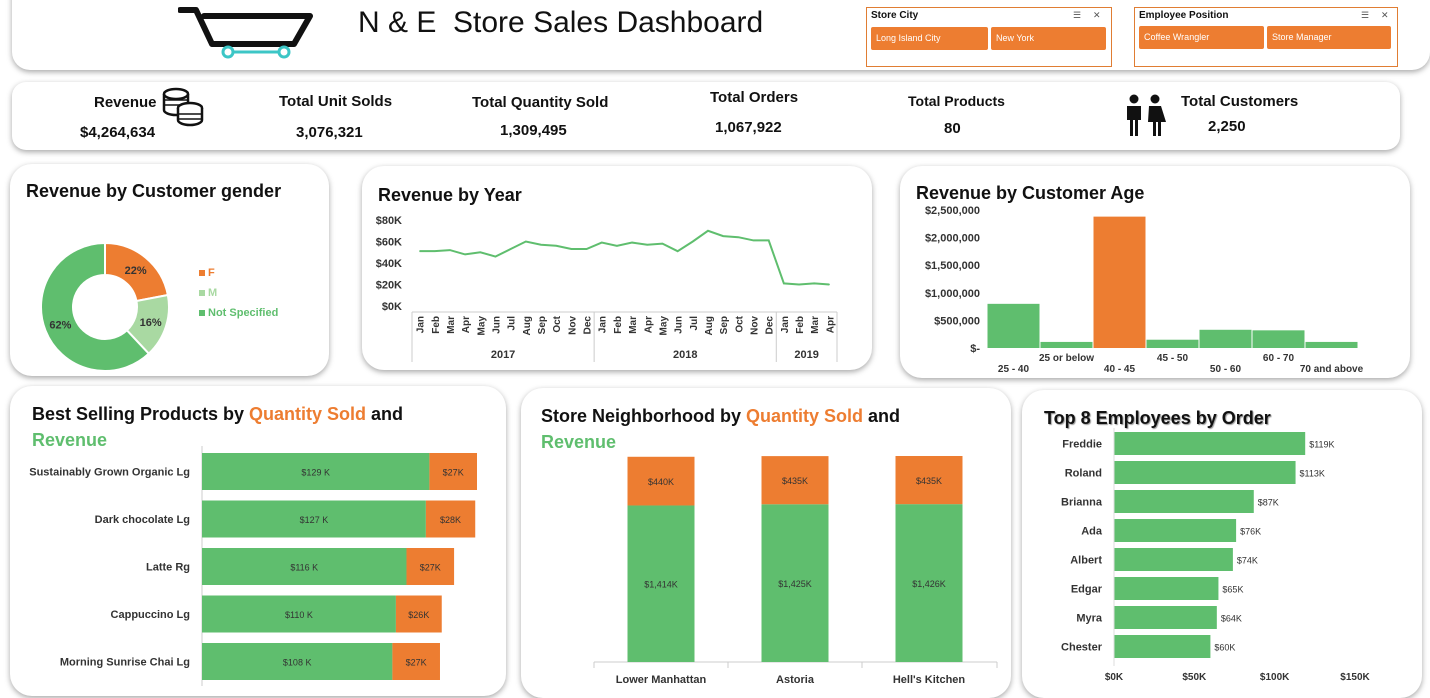 The image size is (1430, 698). I want to click on neigh-revenue-label-0: $1,414K, so click(661, 585).